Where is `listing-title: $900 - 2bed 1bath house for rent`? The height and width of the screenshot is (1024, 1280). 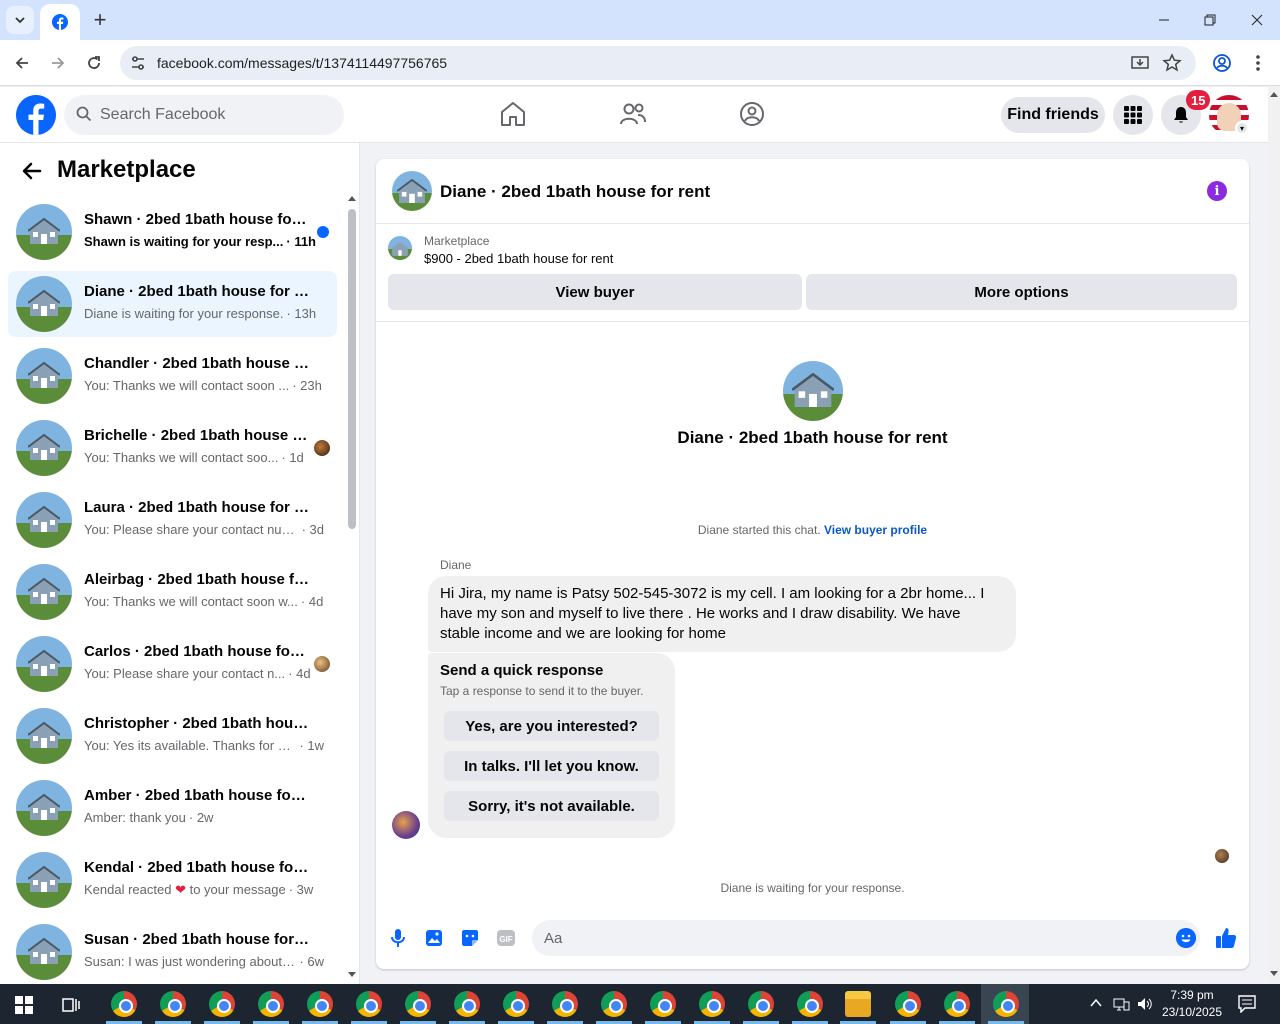 listing-title: $900 - 2bed 1bath house for rent is located at coordinates (518, 258).